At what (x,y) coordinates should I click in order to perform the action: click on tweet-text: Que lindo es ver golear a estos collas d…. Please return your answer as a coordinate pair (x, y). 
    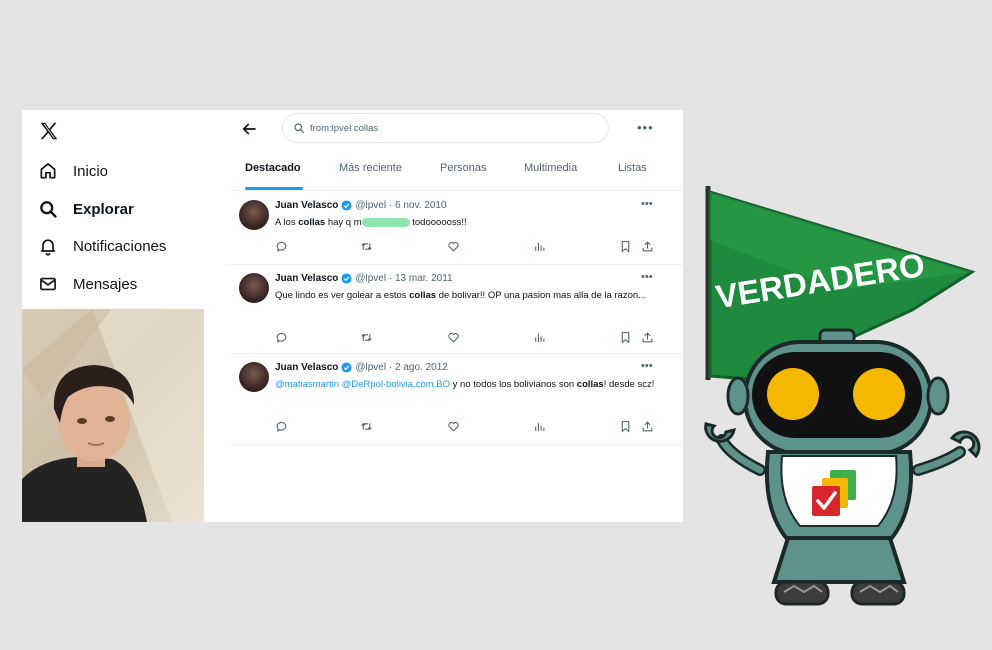
    Looking at the image, I should click on (461, 295).